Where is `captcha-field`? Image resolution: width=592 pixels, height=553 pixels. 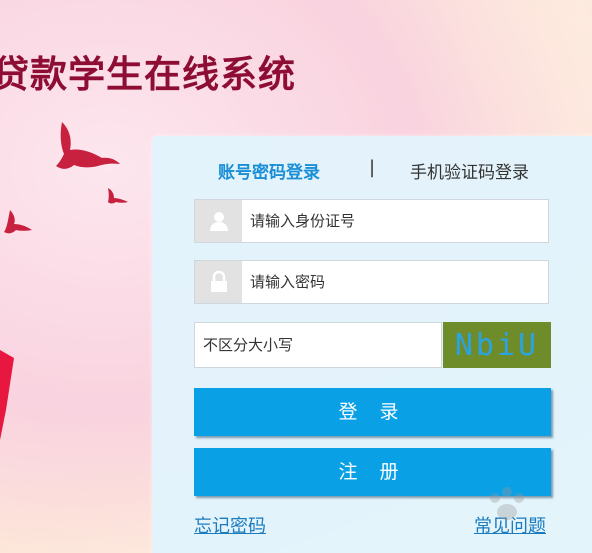
captcha-field is located at coordinates (318, 345).